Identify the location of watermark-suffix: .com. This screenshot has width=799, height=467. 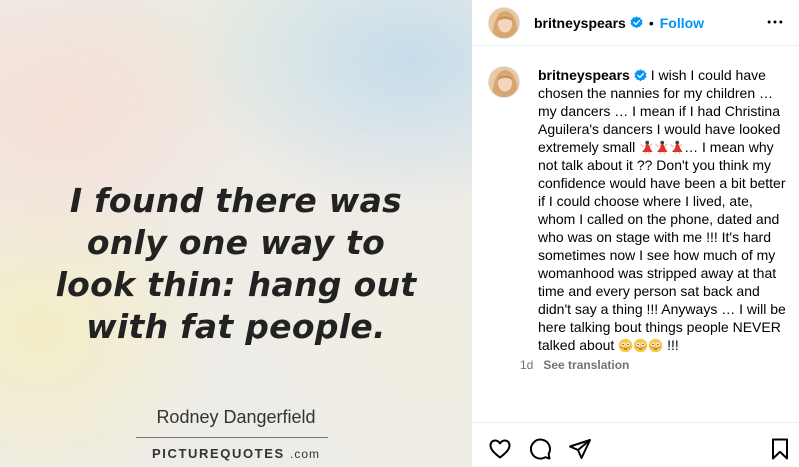
(304, 454).